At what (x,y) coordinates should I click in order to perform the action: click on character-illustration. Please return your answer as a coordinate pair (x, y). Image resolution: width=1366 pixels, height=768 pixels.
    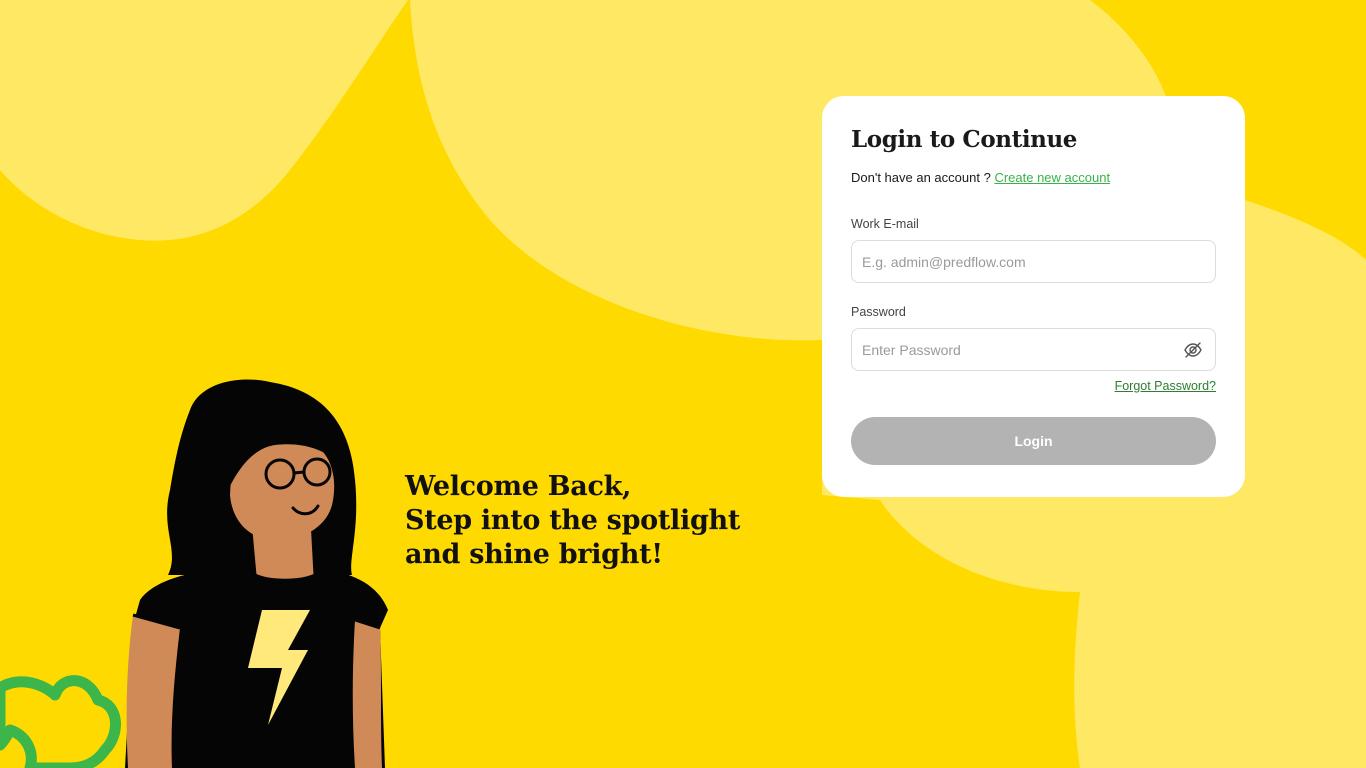
    Looking at the image, I should click on (194, 573).